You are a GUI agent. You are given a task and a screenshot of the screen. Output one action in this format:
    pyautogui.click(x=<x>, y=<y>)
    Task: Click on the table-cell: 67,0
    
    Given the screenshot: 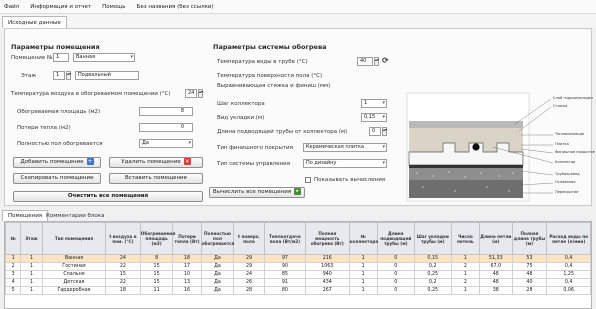 What is the action you would take?
    pyautogui.click(x=495, y=266)
    